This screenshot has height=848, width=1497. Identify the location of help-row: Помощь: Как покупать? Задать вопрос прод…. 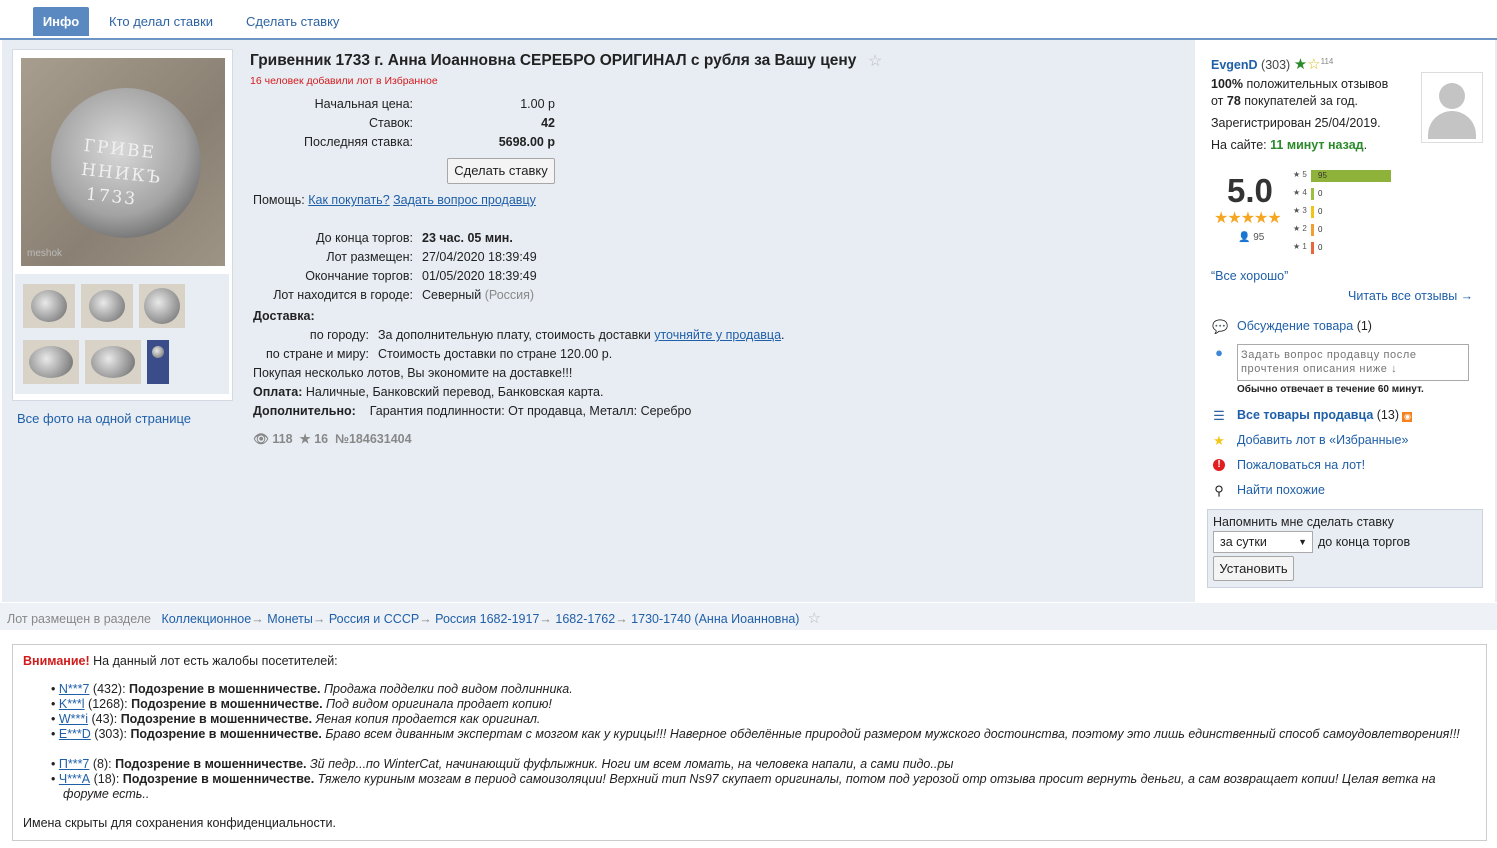
(394, 200).